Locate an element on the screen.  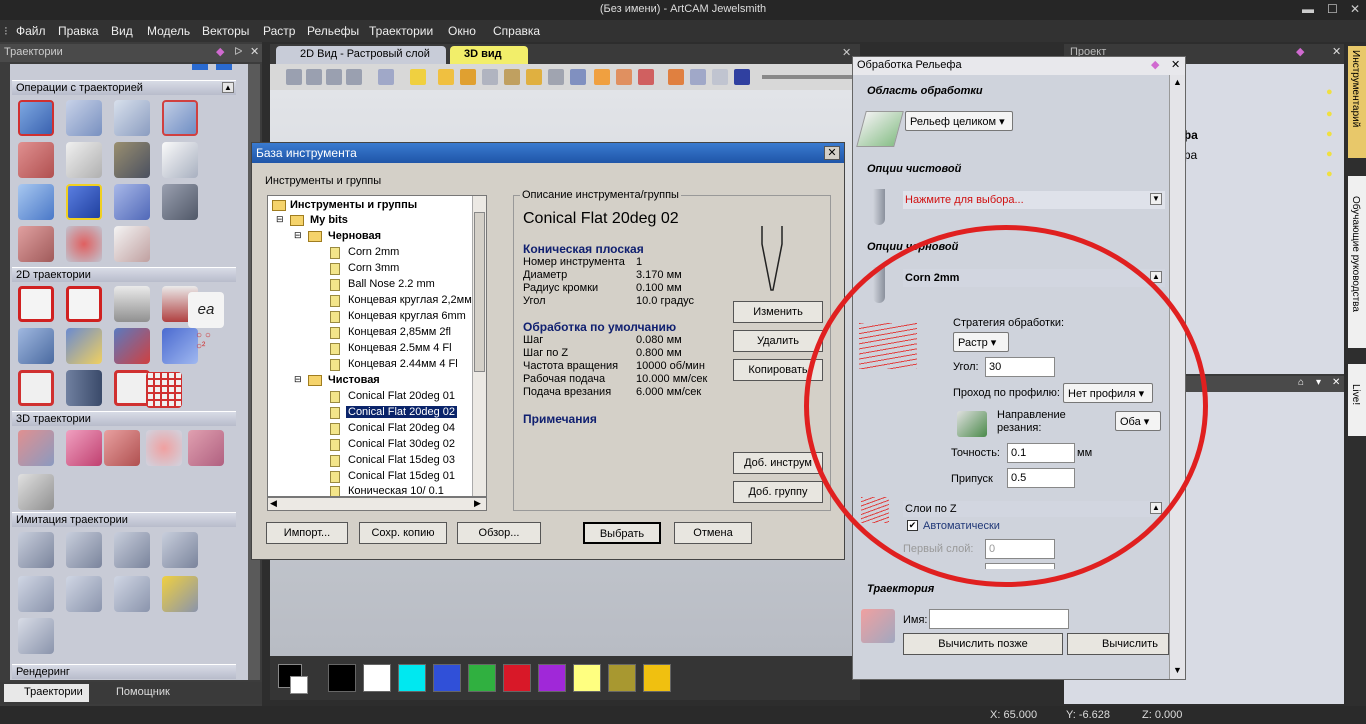
engrave-icon: ea is located at coordinates (206, 310).